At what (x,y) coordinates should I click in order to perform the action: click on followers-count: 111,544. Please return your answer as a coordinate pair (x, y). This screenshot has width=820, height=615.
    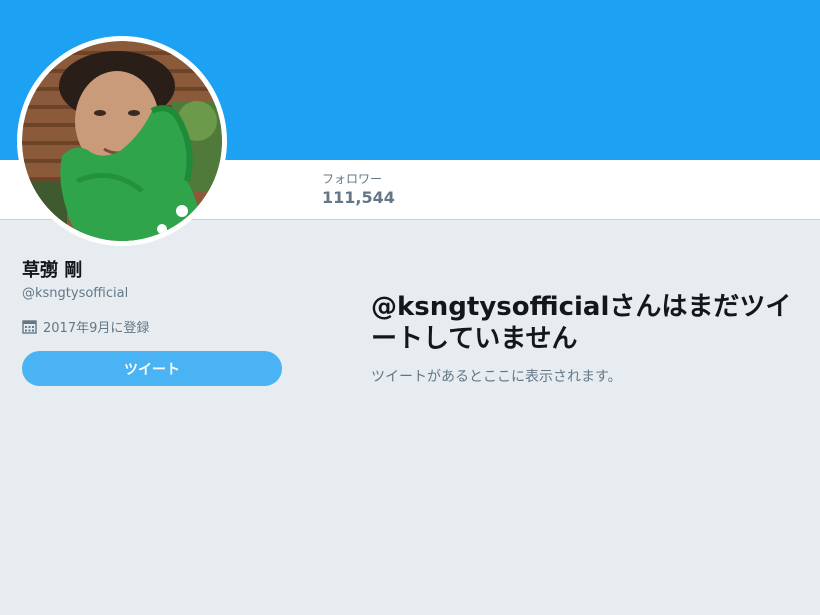
    Looking at the image, I should click on (358, 197).